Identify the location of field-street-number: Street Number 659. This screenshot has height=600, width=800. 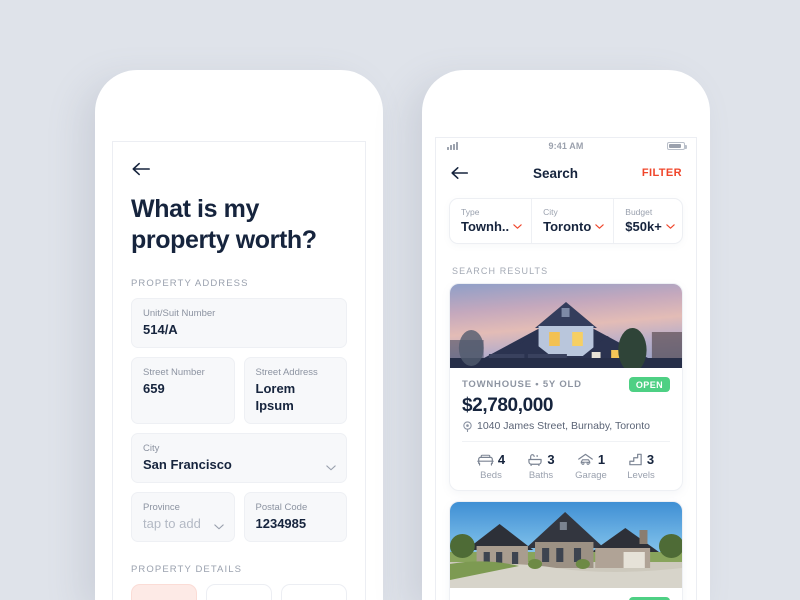
(183, 390).